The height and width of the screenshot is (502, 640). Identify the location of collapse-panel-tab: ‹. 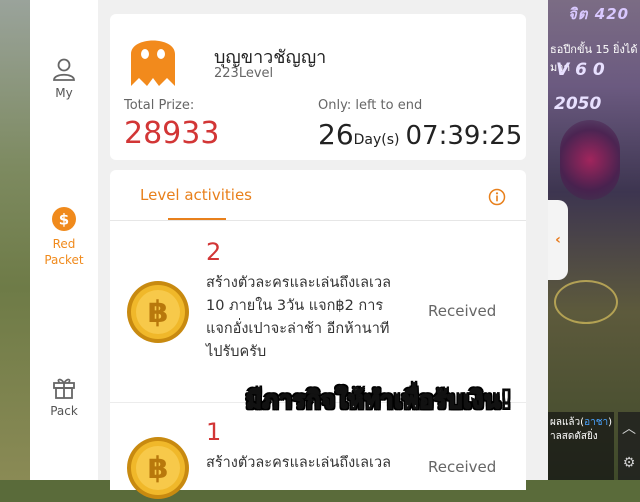
(558, 240).